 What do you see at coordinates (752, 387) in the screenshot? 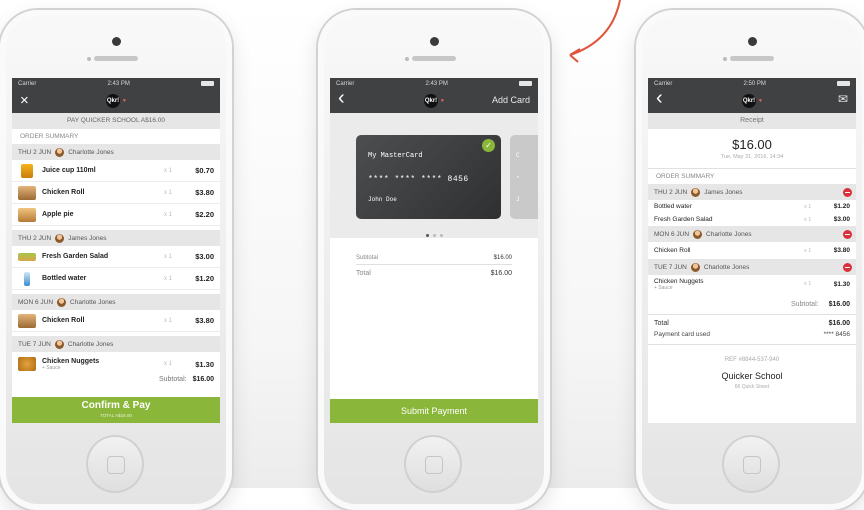
I see `school-address: 66 Quick Street` at bounding box center [752, 387].